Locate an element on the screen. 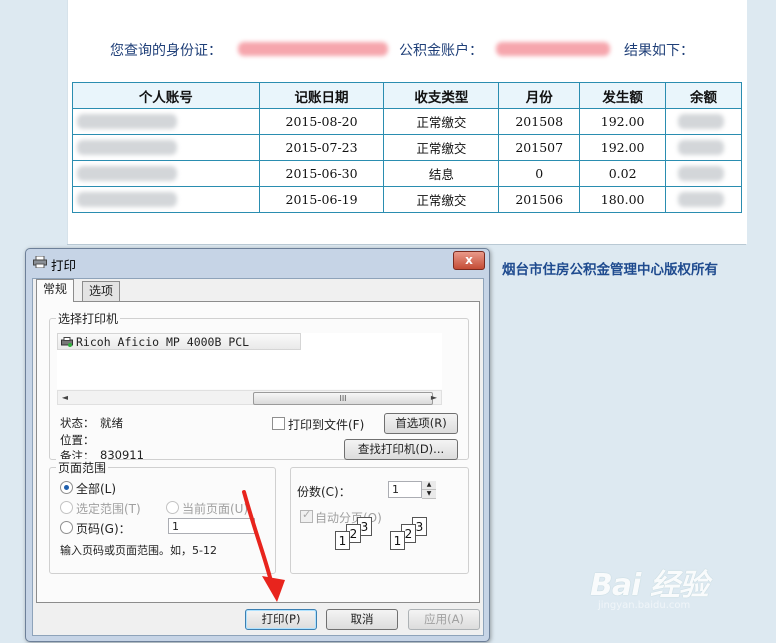 Image resolution: width=776 pixels, height=643 pixels. baidu-logo: Bai 经验 is located at coordinates (649, 585).